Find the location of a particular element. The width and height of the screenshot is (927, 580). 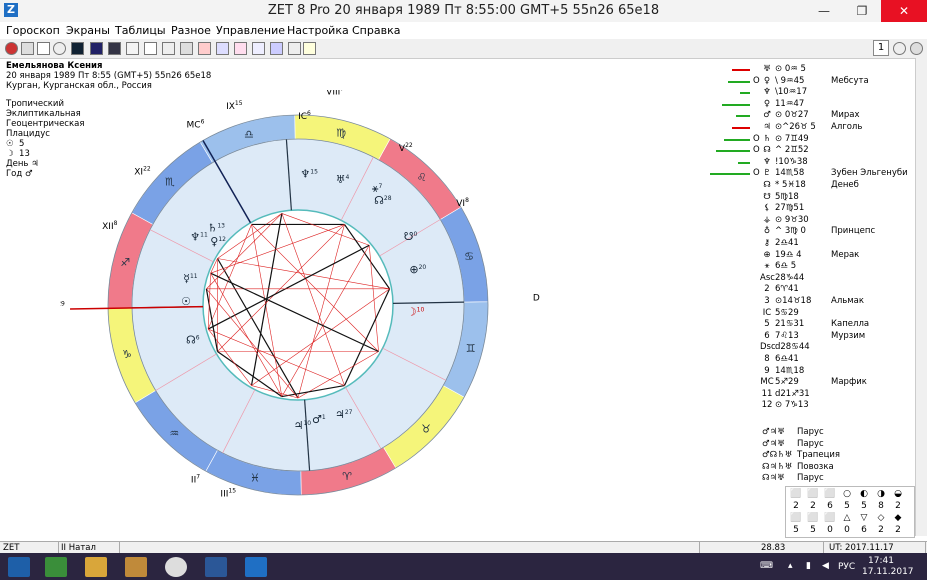

configuration-row: ♂☊♄♅ Трапеция is located at coordinates (801, 455).